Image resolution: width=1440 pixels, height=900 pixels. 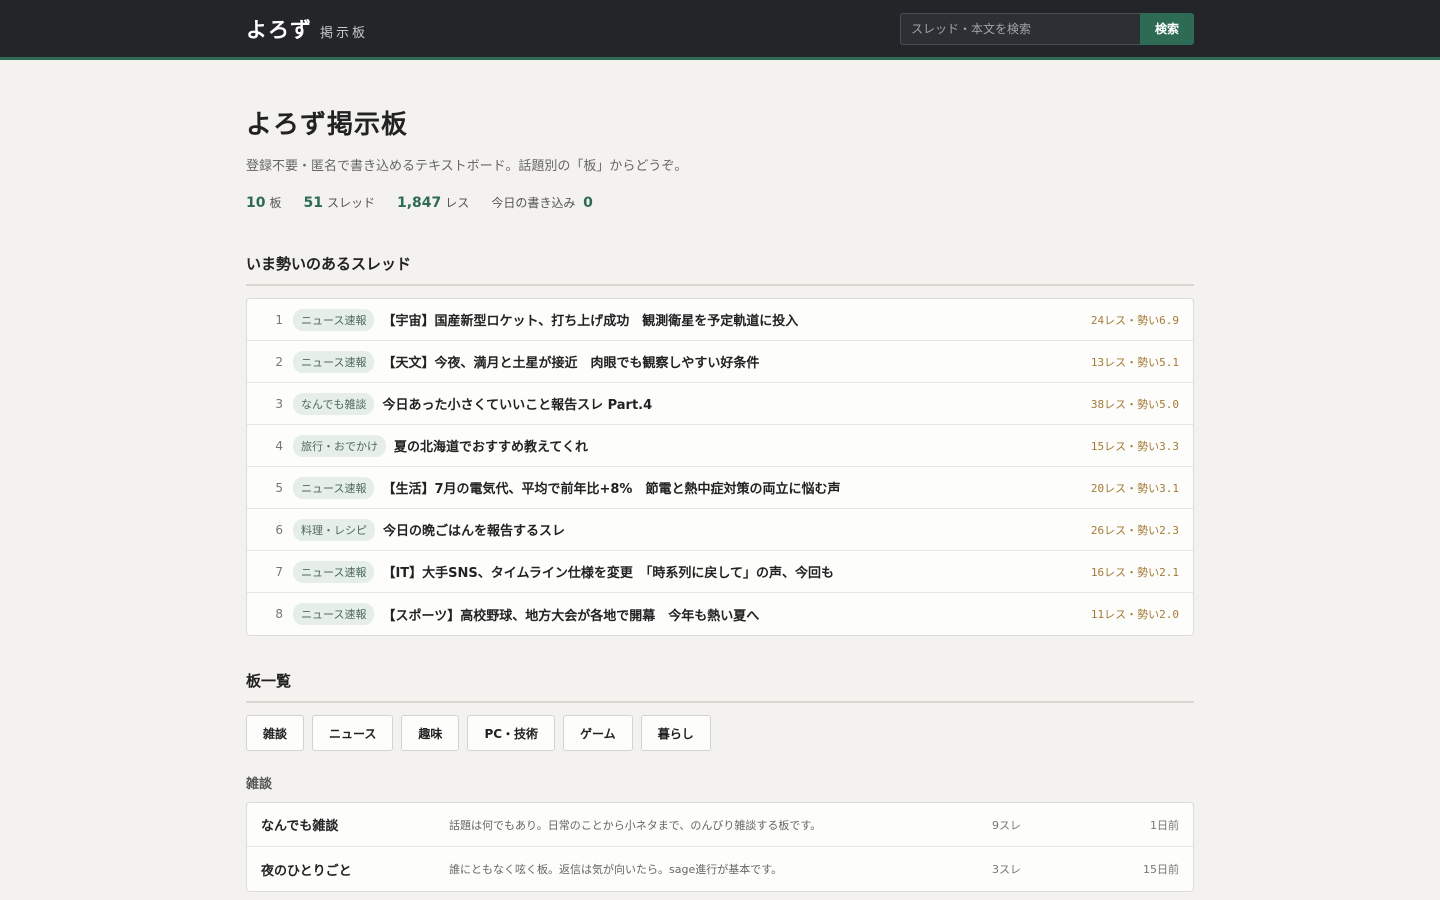 I want to click on thread-meta: 20レス・勢い3.1, so click(x=1134, y=488).